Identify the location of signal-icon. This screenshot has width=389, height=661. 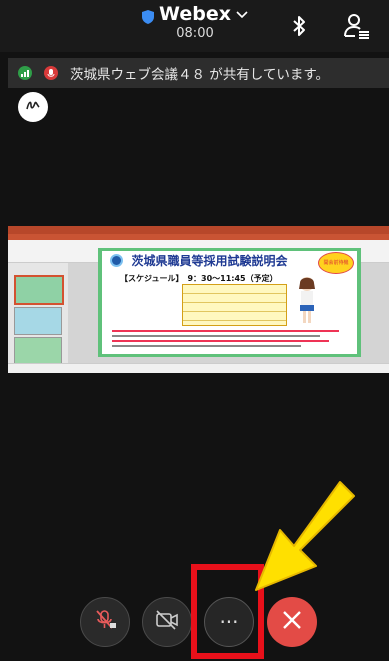
(25, 73).